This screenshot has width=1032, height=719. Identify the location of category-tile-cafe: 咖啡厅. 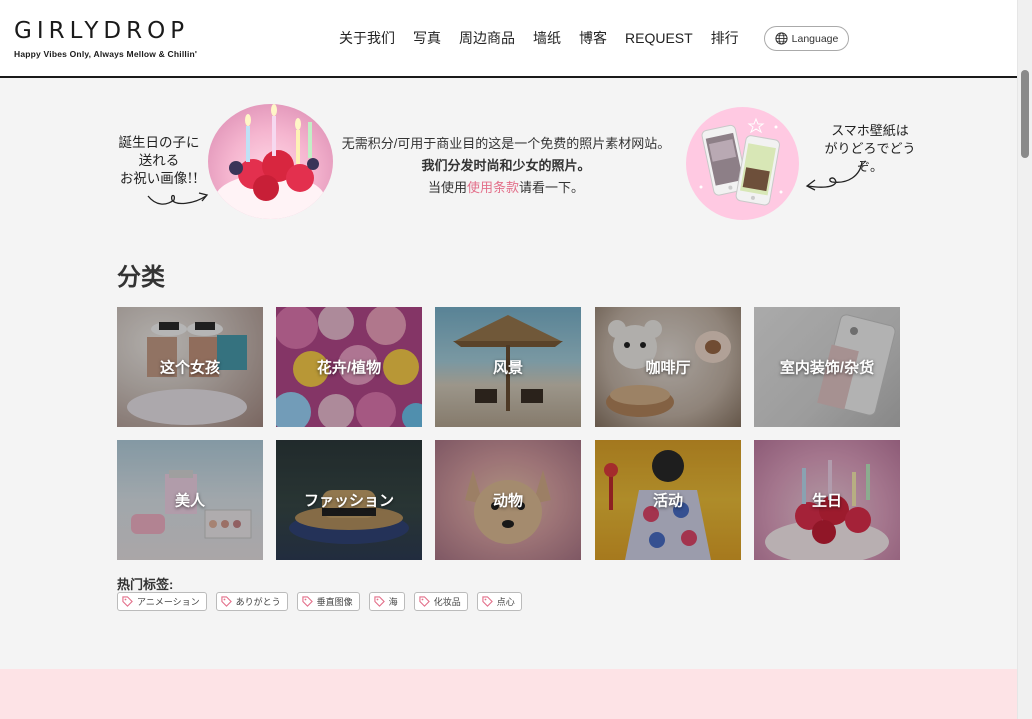
(668, 367).